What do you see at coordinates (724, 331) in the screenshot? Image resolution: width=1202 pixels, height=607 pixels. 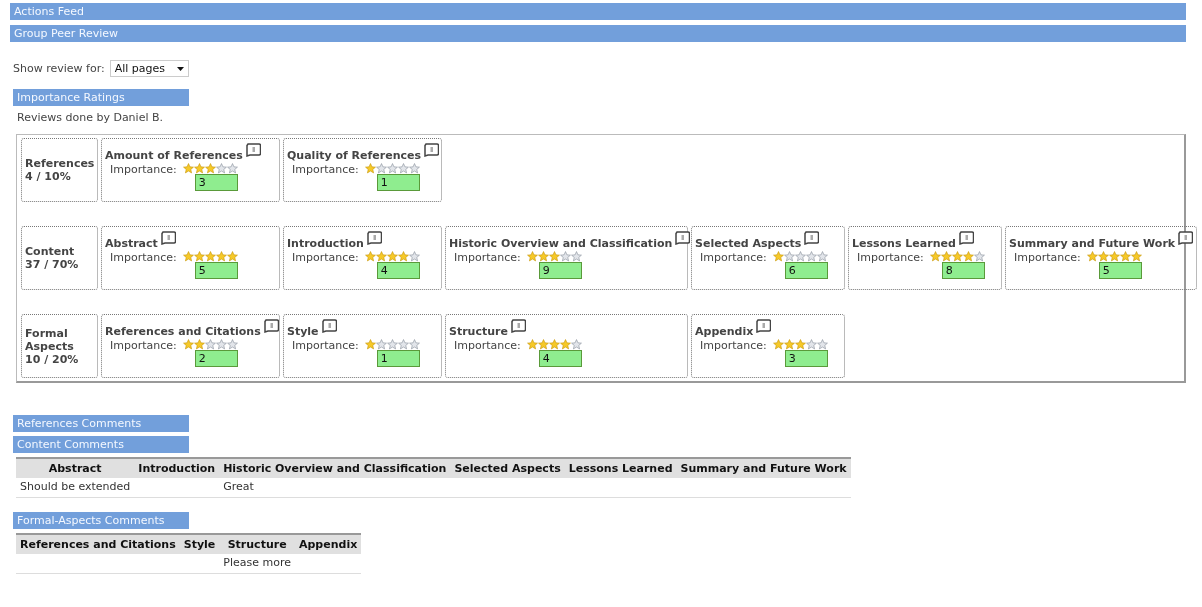 I see `criterion-title: Appendix` at bounding box center [724, 331].